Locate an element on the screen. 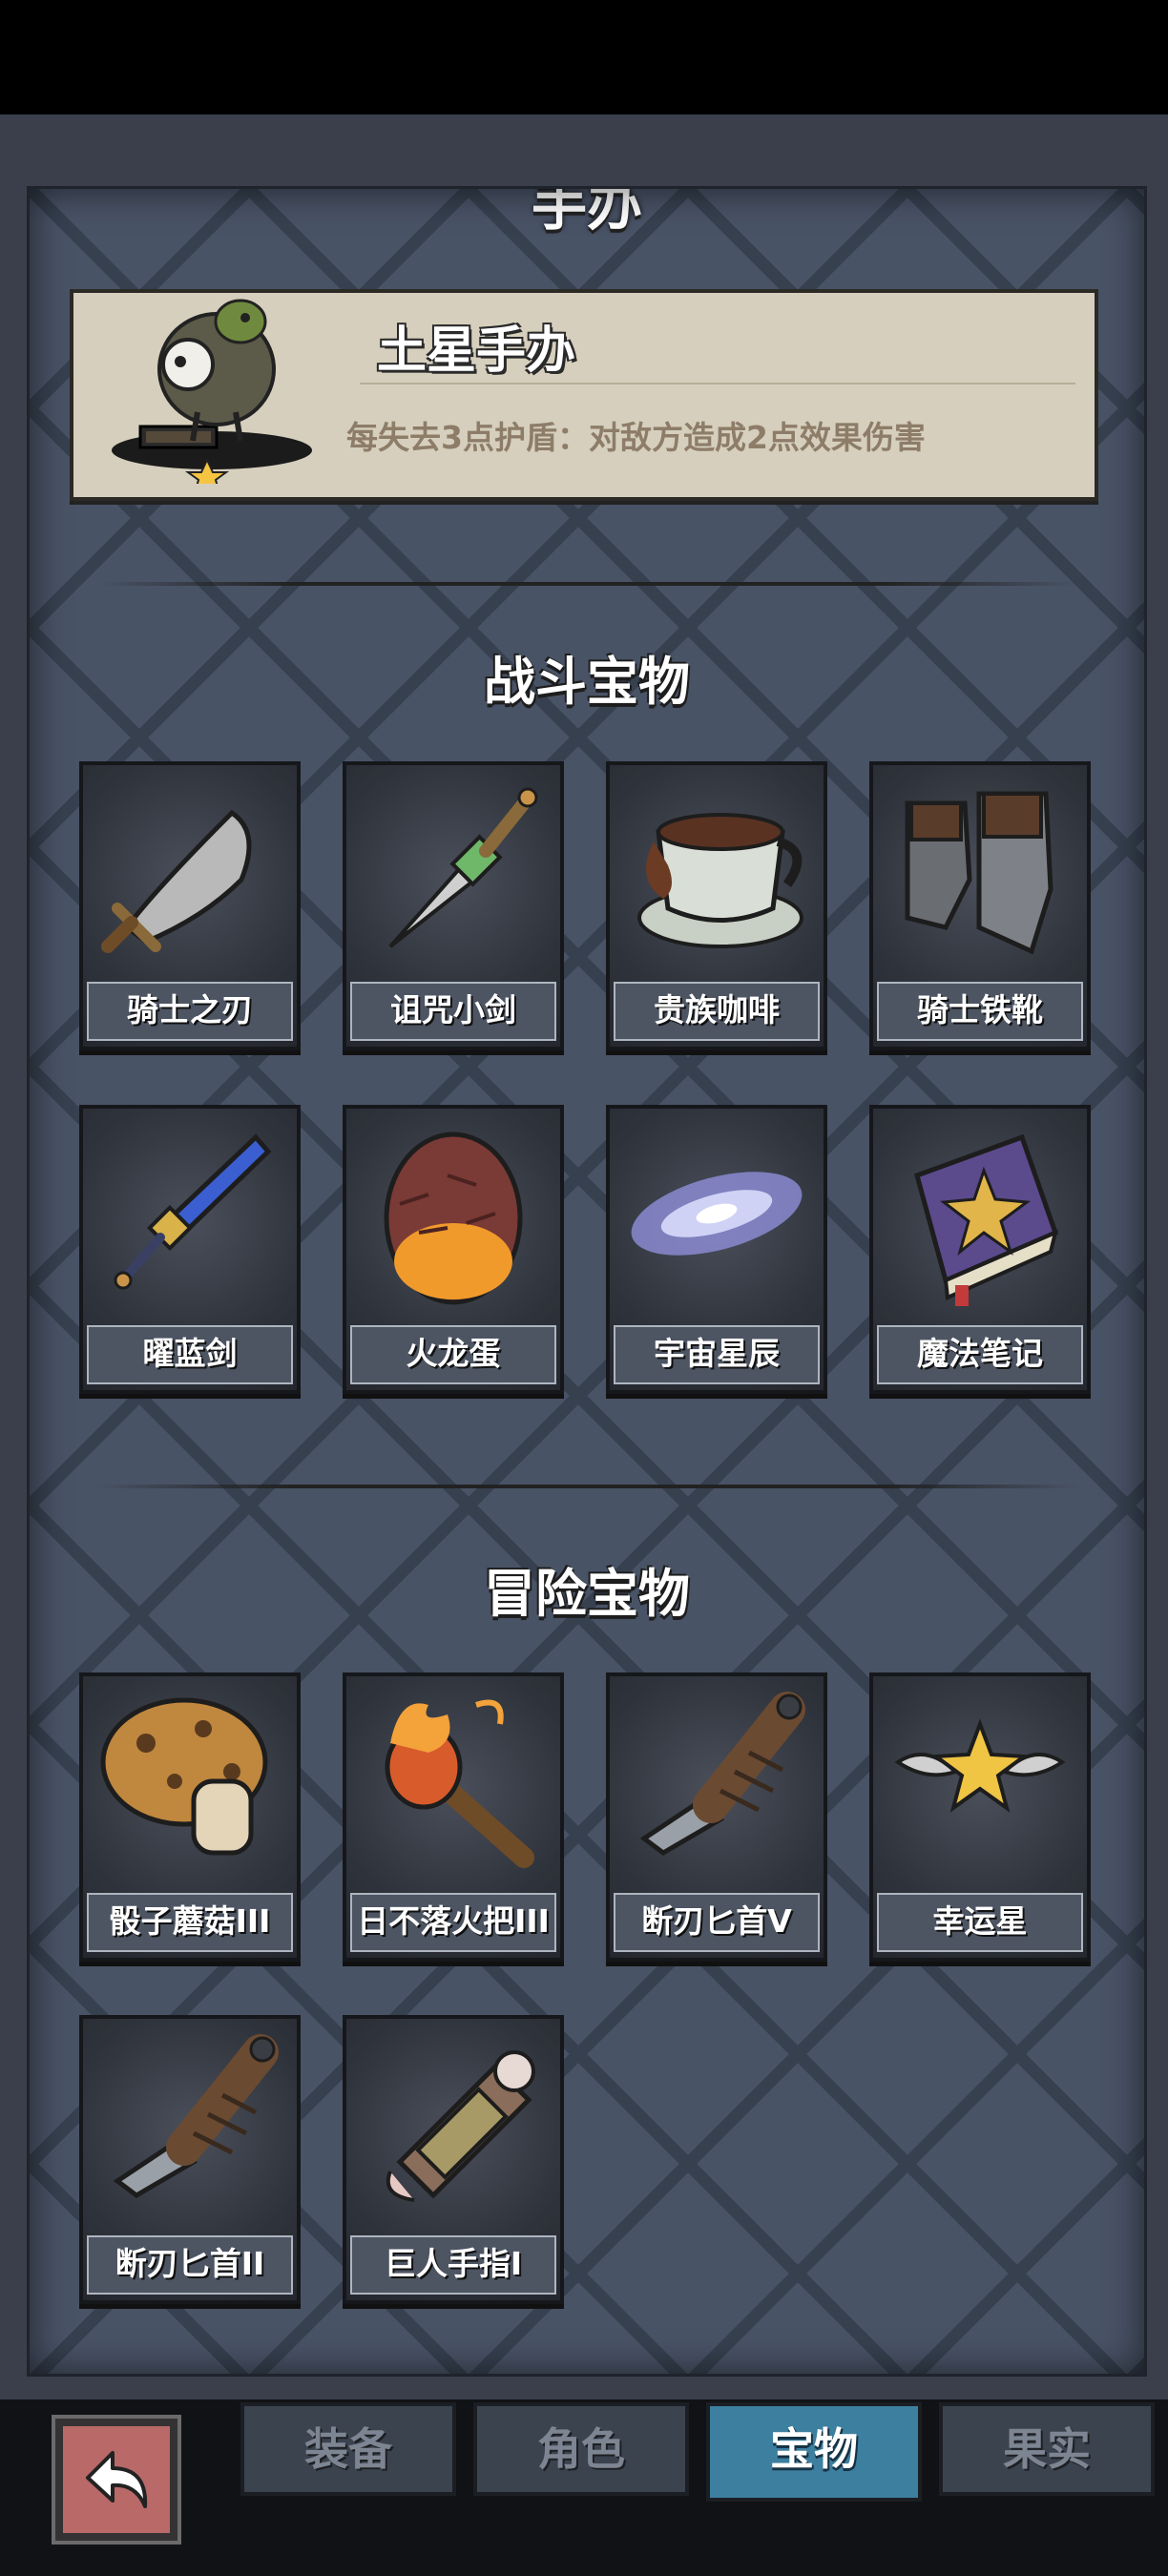 The width and height of the screenshot is (1168, 2576). treasure-label: 火龙蛋 is located at coordinates (453, 1354).